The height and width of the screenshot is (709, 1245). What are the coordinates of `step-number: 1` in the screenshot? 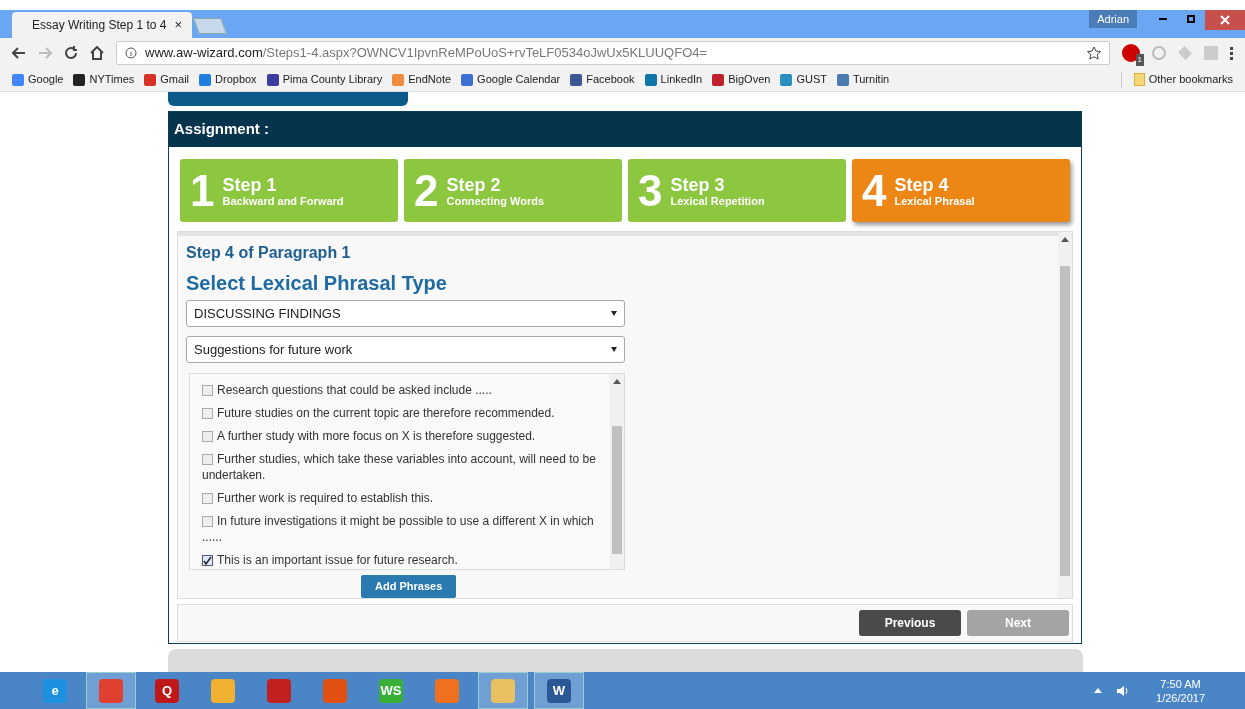 It's located at (202, 190).